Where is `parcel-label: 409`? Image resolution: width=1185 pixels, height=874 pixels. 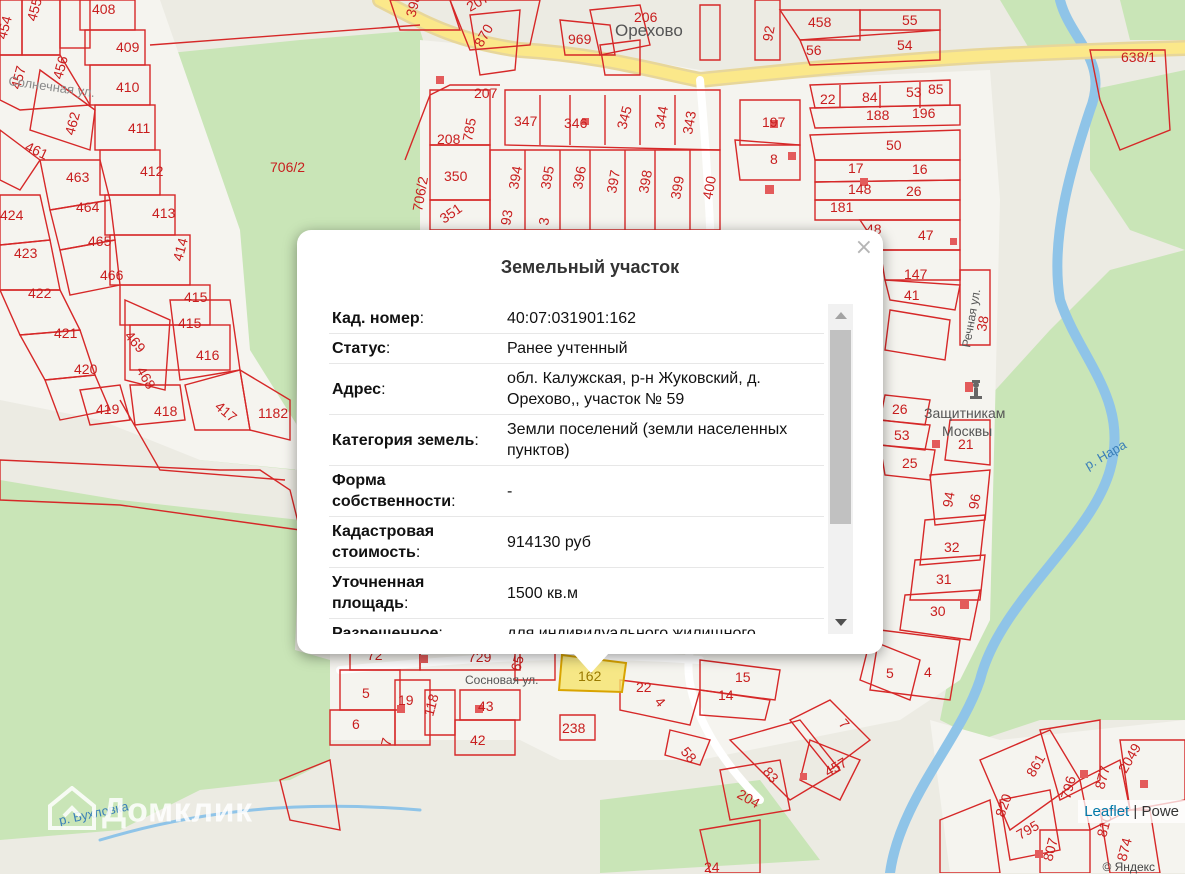 parcel-label: 409 is located at coordinates (128, 47).